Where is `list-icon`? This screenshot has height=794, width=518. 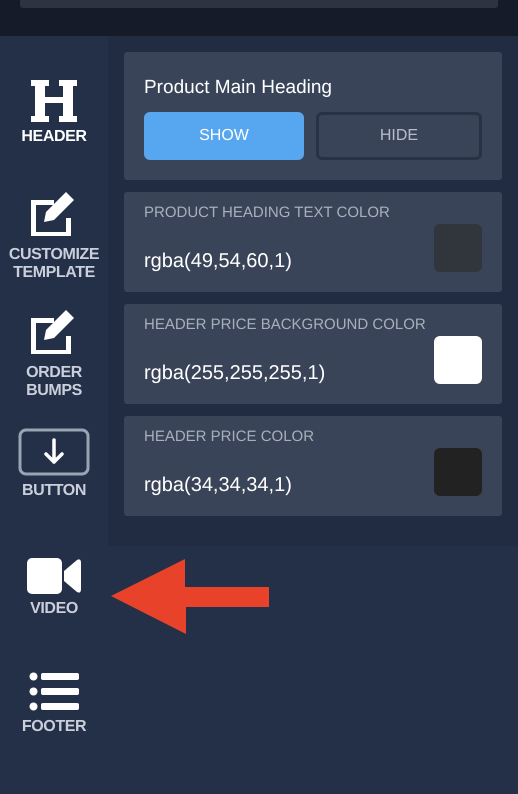
list-icon is located at coordinates (54, 692).